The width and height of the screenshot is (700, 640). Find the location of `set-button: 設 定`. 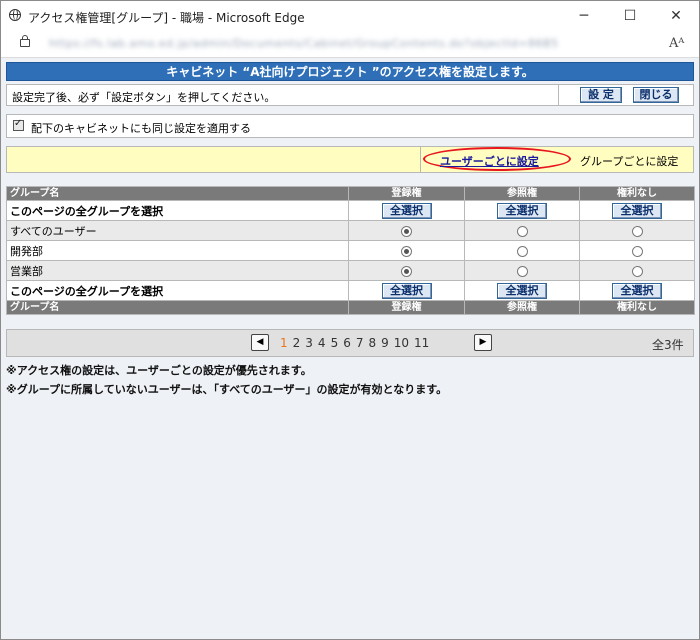

set-button: 設 定 is located at coordinates (601, 95).